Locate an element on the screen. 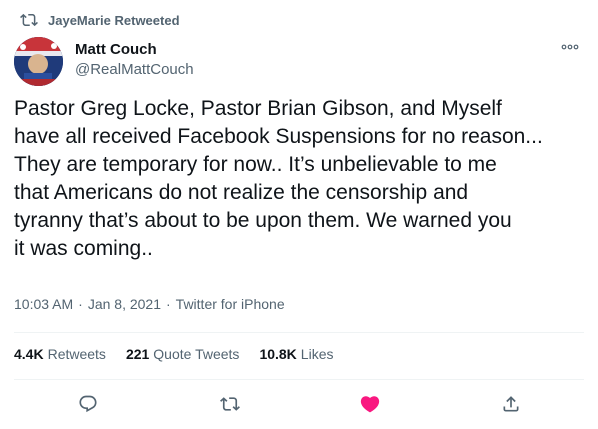  quotes-label: Quote Tweets is located at coordinates (196, 354).